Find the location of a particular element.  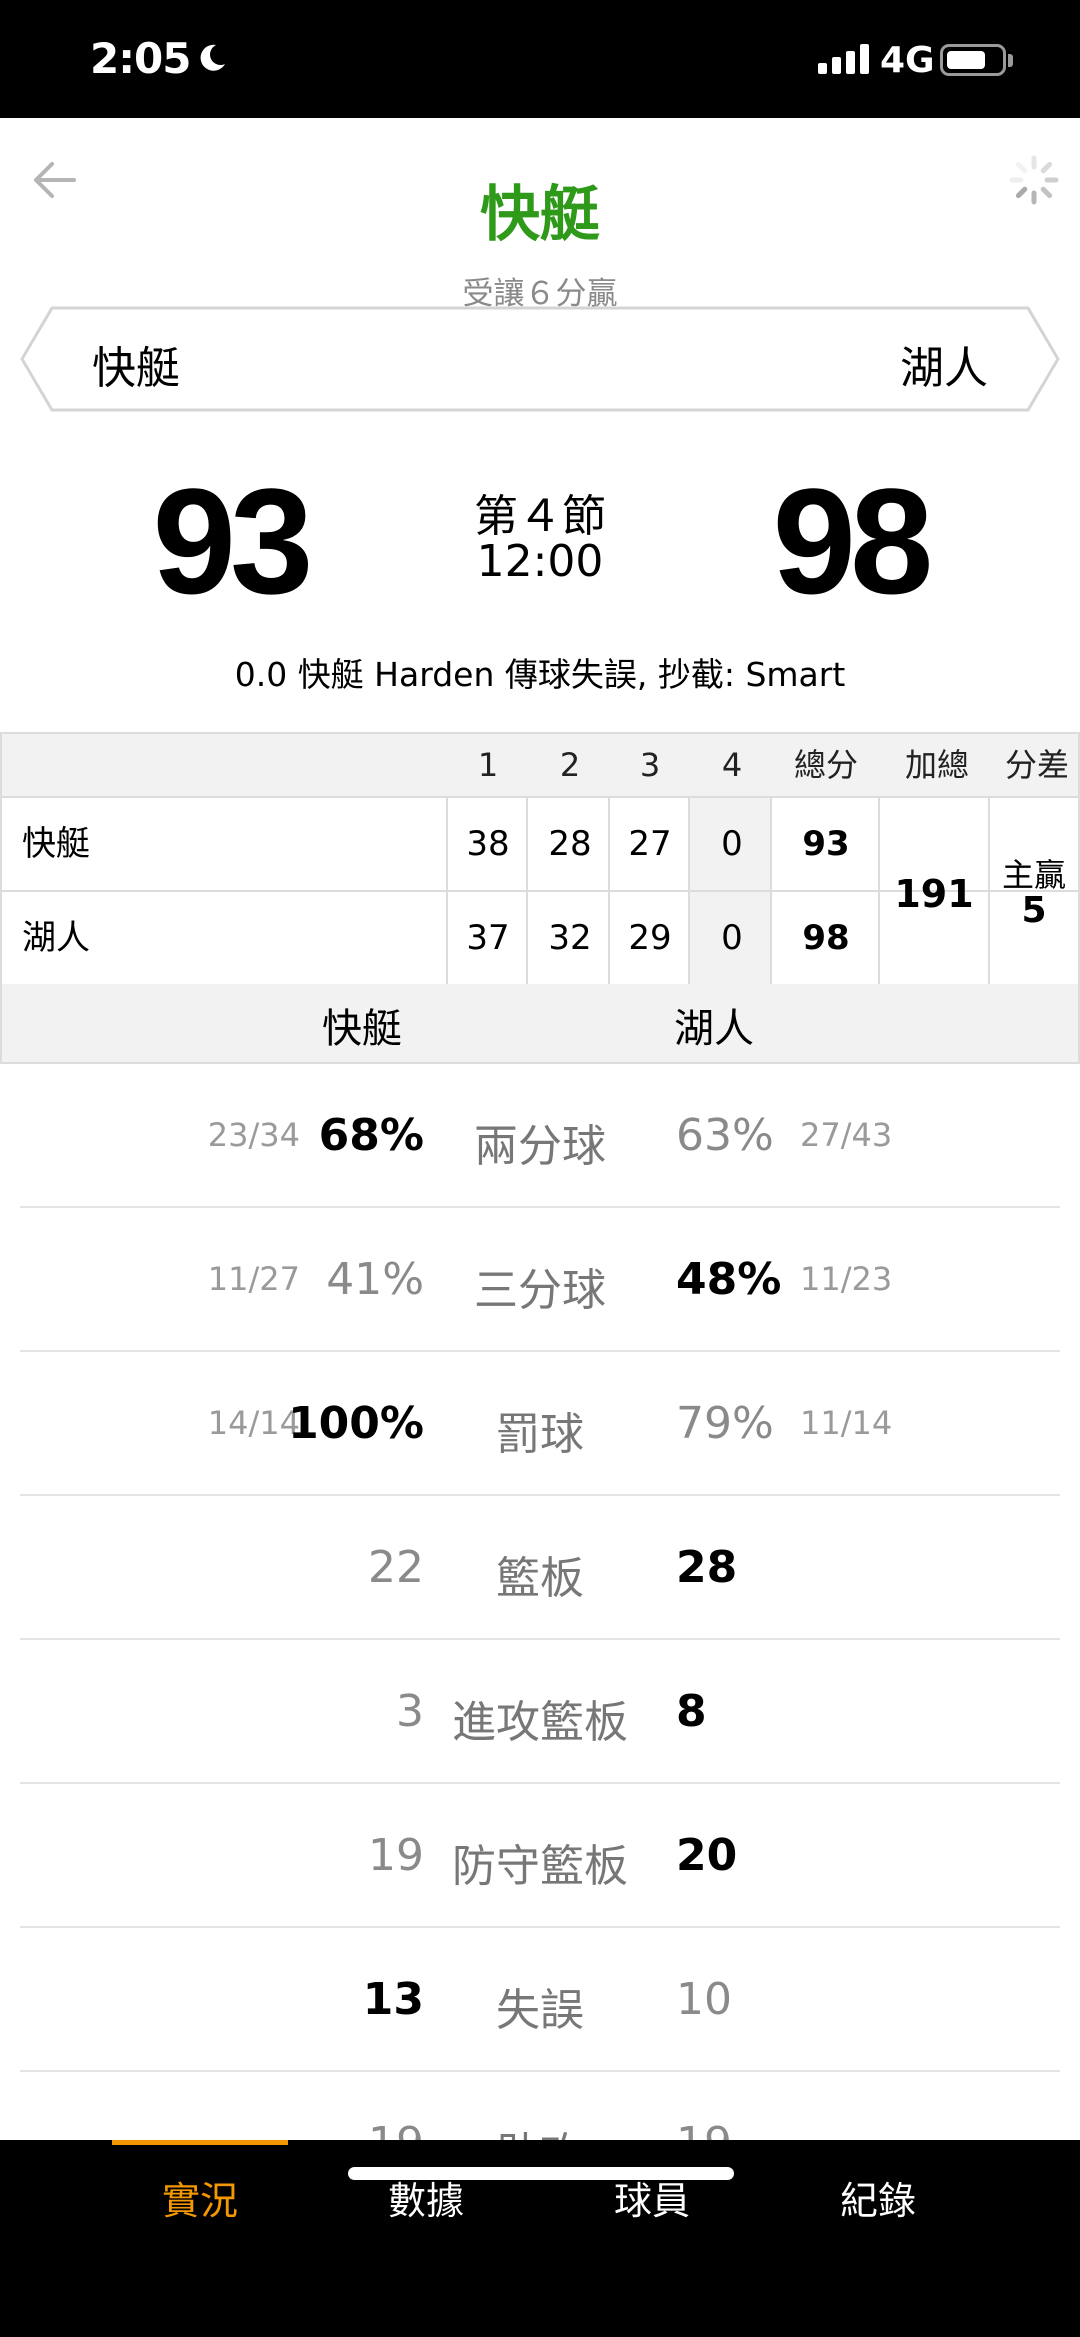

stat-label: 三分球 is located at coordinates (540, 1290).